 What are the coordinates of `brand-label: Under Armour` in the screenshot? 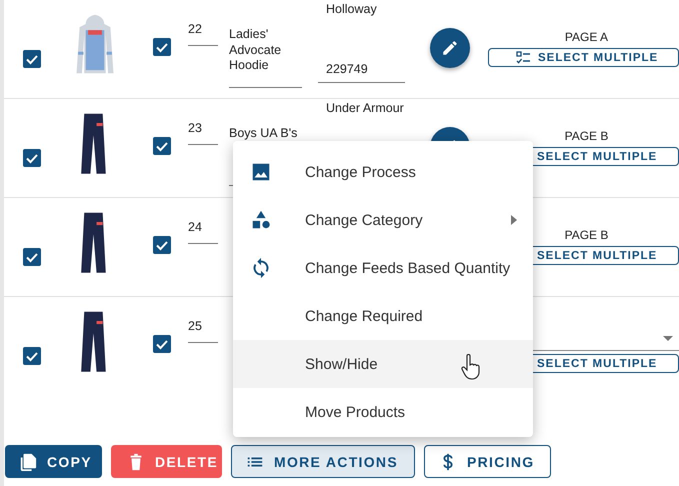 It's located at (365, 107).